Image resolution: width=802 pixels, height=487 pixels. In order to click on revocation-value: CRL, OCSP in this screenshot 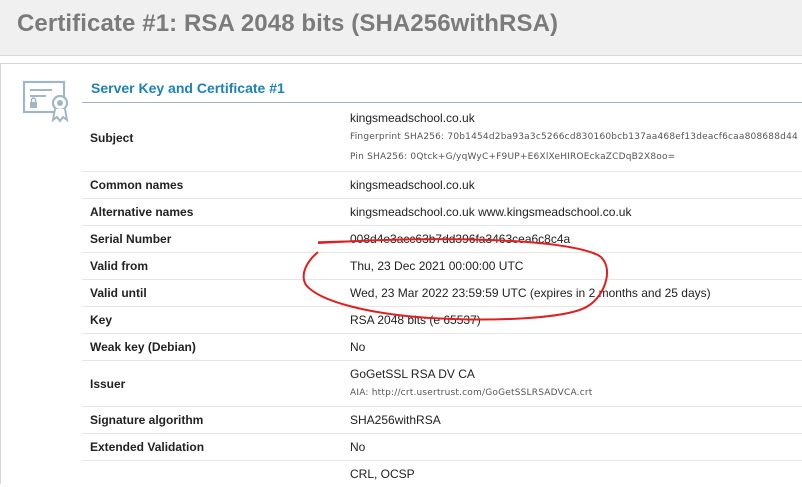, I will do `click(382, 474)`.